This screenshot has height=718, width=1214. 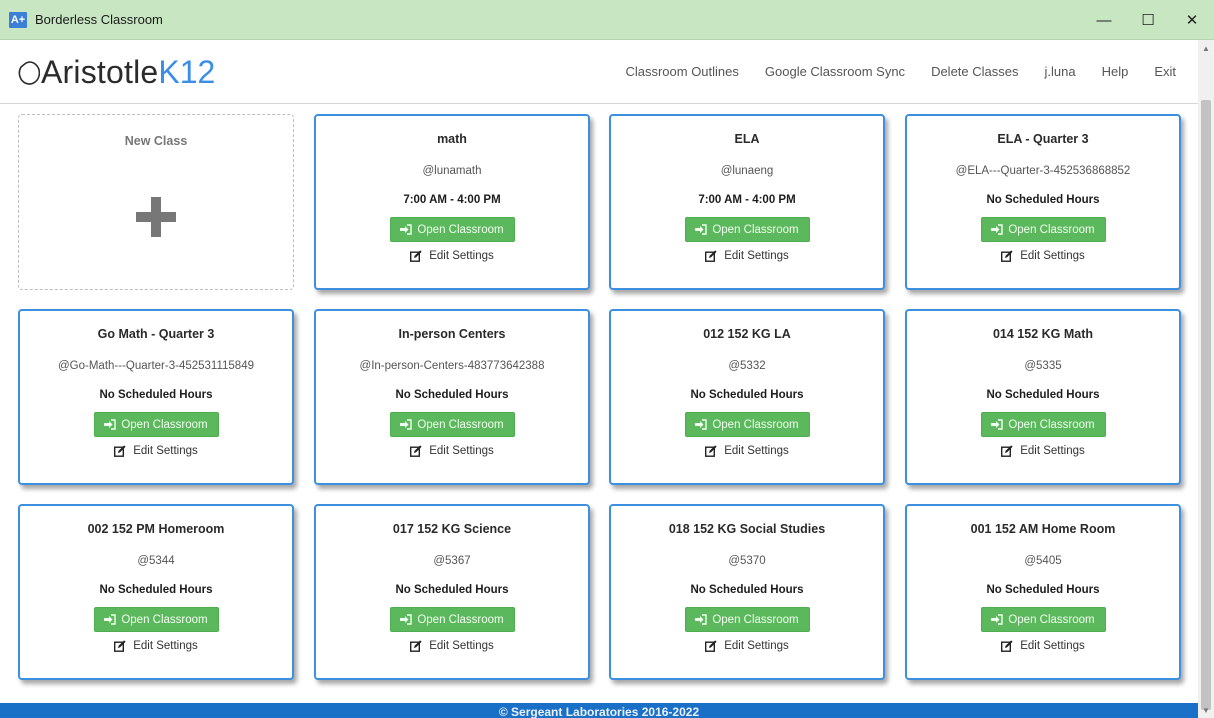 What do you see at coordinates (1165, 71) in the screenshot?
I see `nav-exit: Exit` at bounding box center [1165, 71].